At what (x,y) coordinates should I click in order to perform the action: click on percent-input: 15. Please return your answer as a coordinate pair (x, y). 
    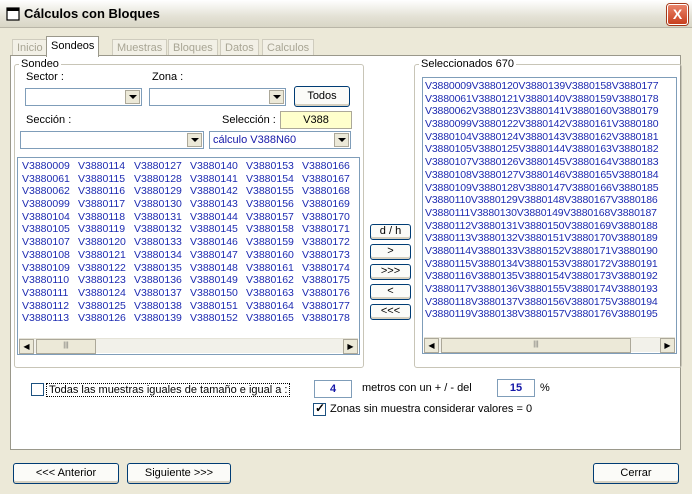
    Looking at the image, I should click on (516, 388).